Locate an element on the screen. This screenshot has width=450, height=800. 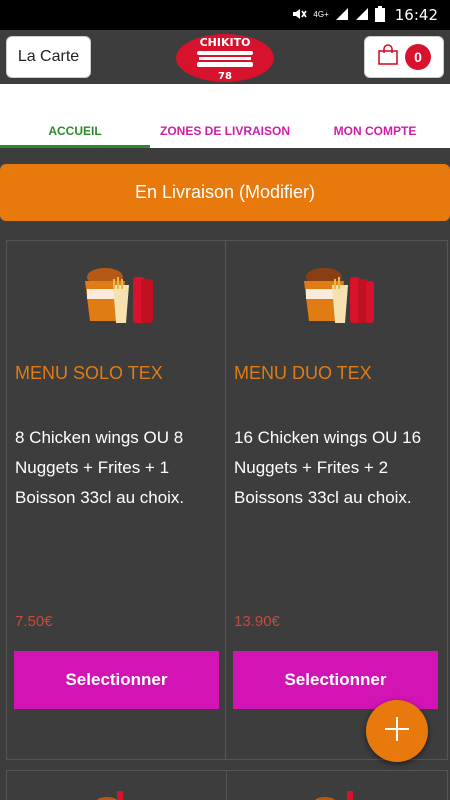
active-tab-indicator is located at coordinates (75, 146).